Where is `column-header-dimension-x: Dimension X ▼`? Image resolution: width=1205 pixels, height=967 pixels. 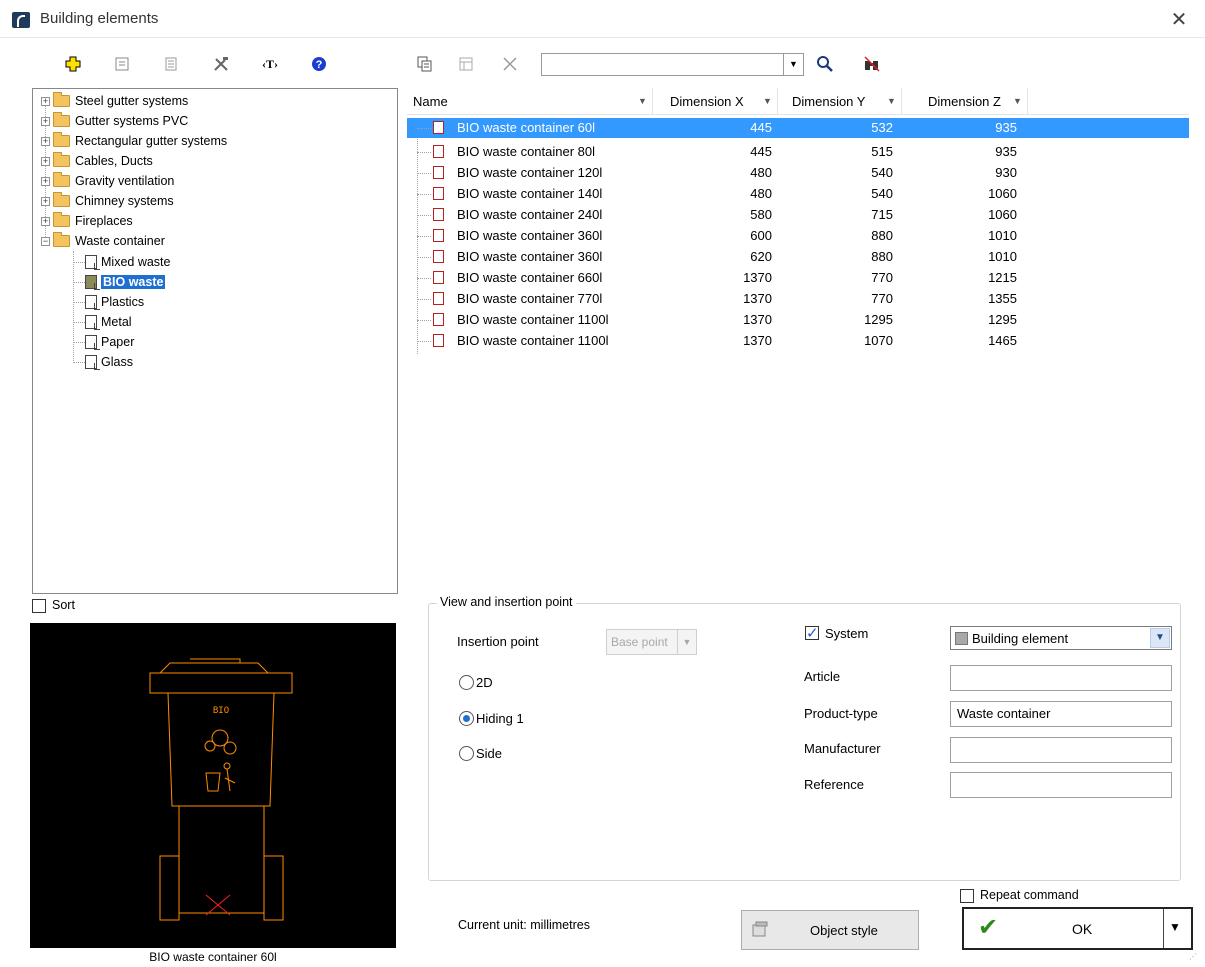 column-header-dimension-x: Dimension X ▼ is located at coordinates (719, 101).